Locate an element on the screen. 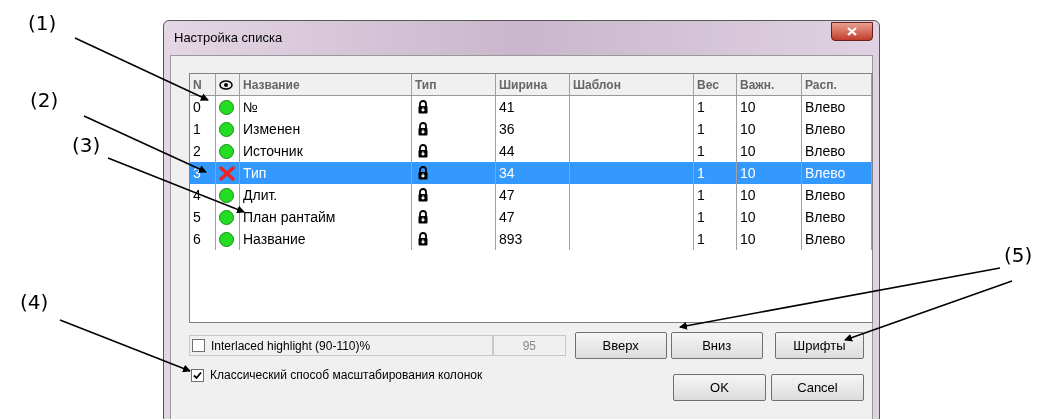 The image size is (1056, 419). column-header: Ширина is located at coordinates (523, 84).